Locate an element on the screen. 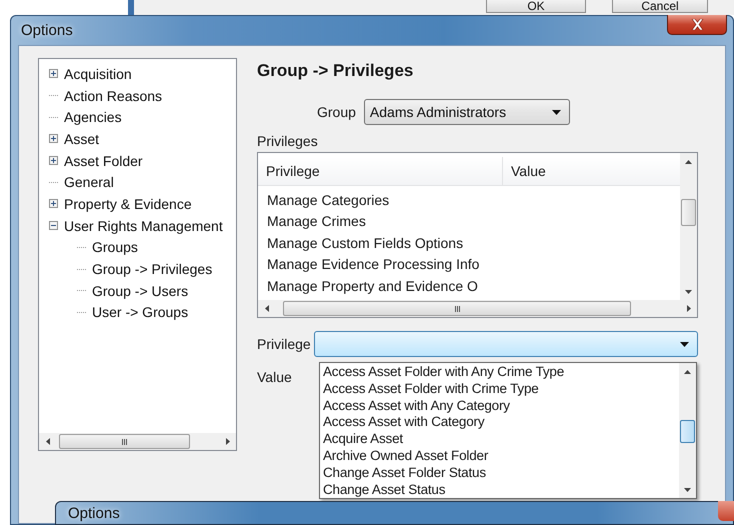 The height and width of the screenshot is (525, 734). privilege-dropdown is located at coordinates (506, 344).